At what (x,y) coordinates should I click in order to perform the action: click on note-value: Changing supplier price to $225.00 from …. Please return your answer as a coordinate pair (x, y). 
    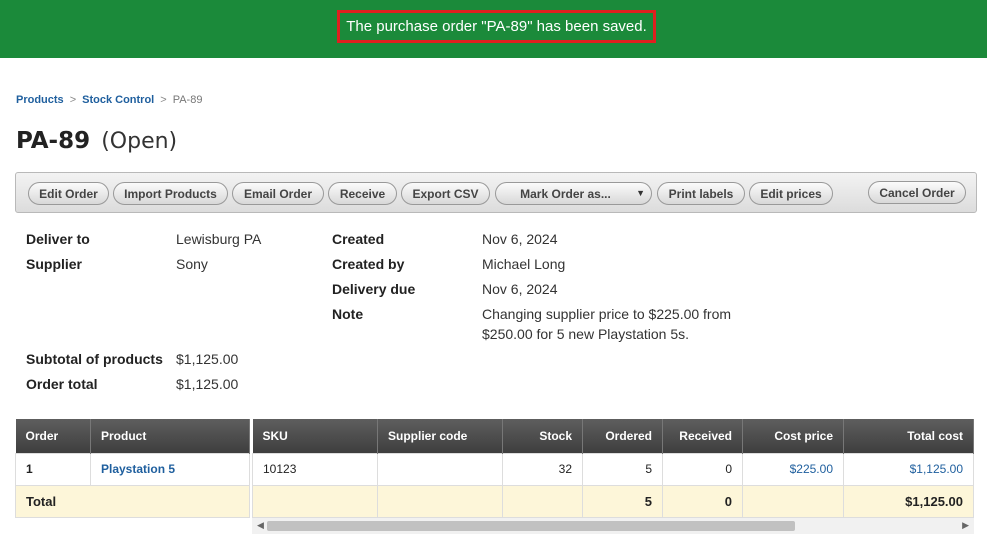
    Looking at the image, I should click on (607, 324).